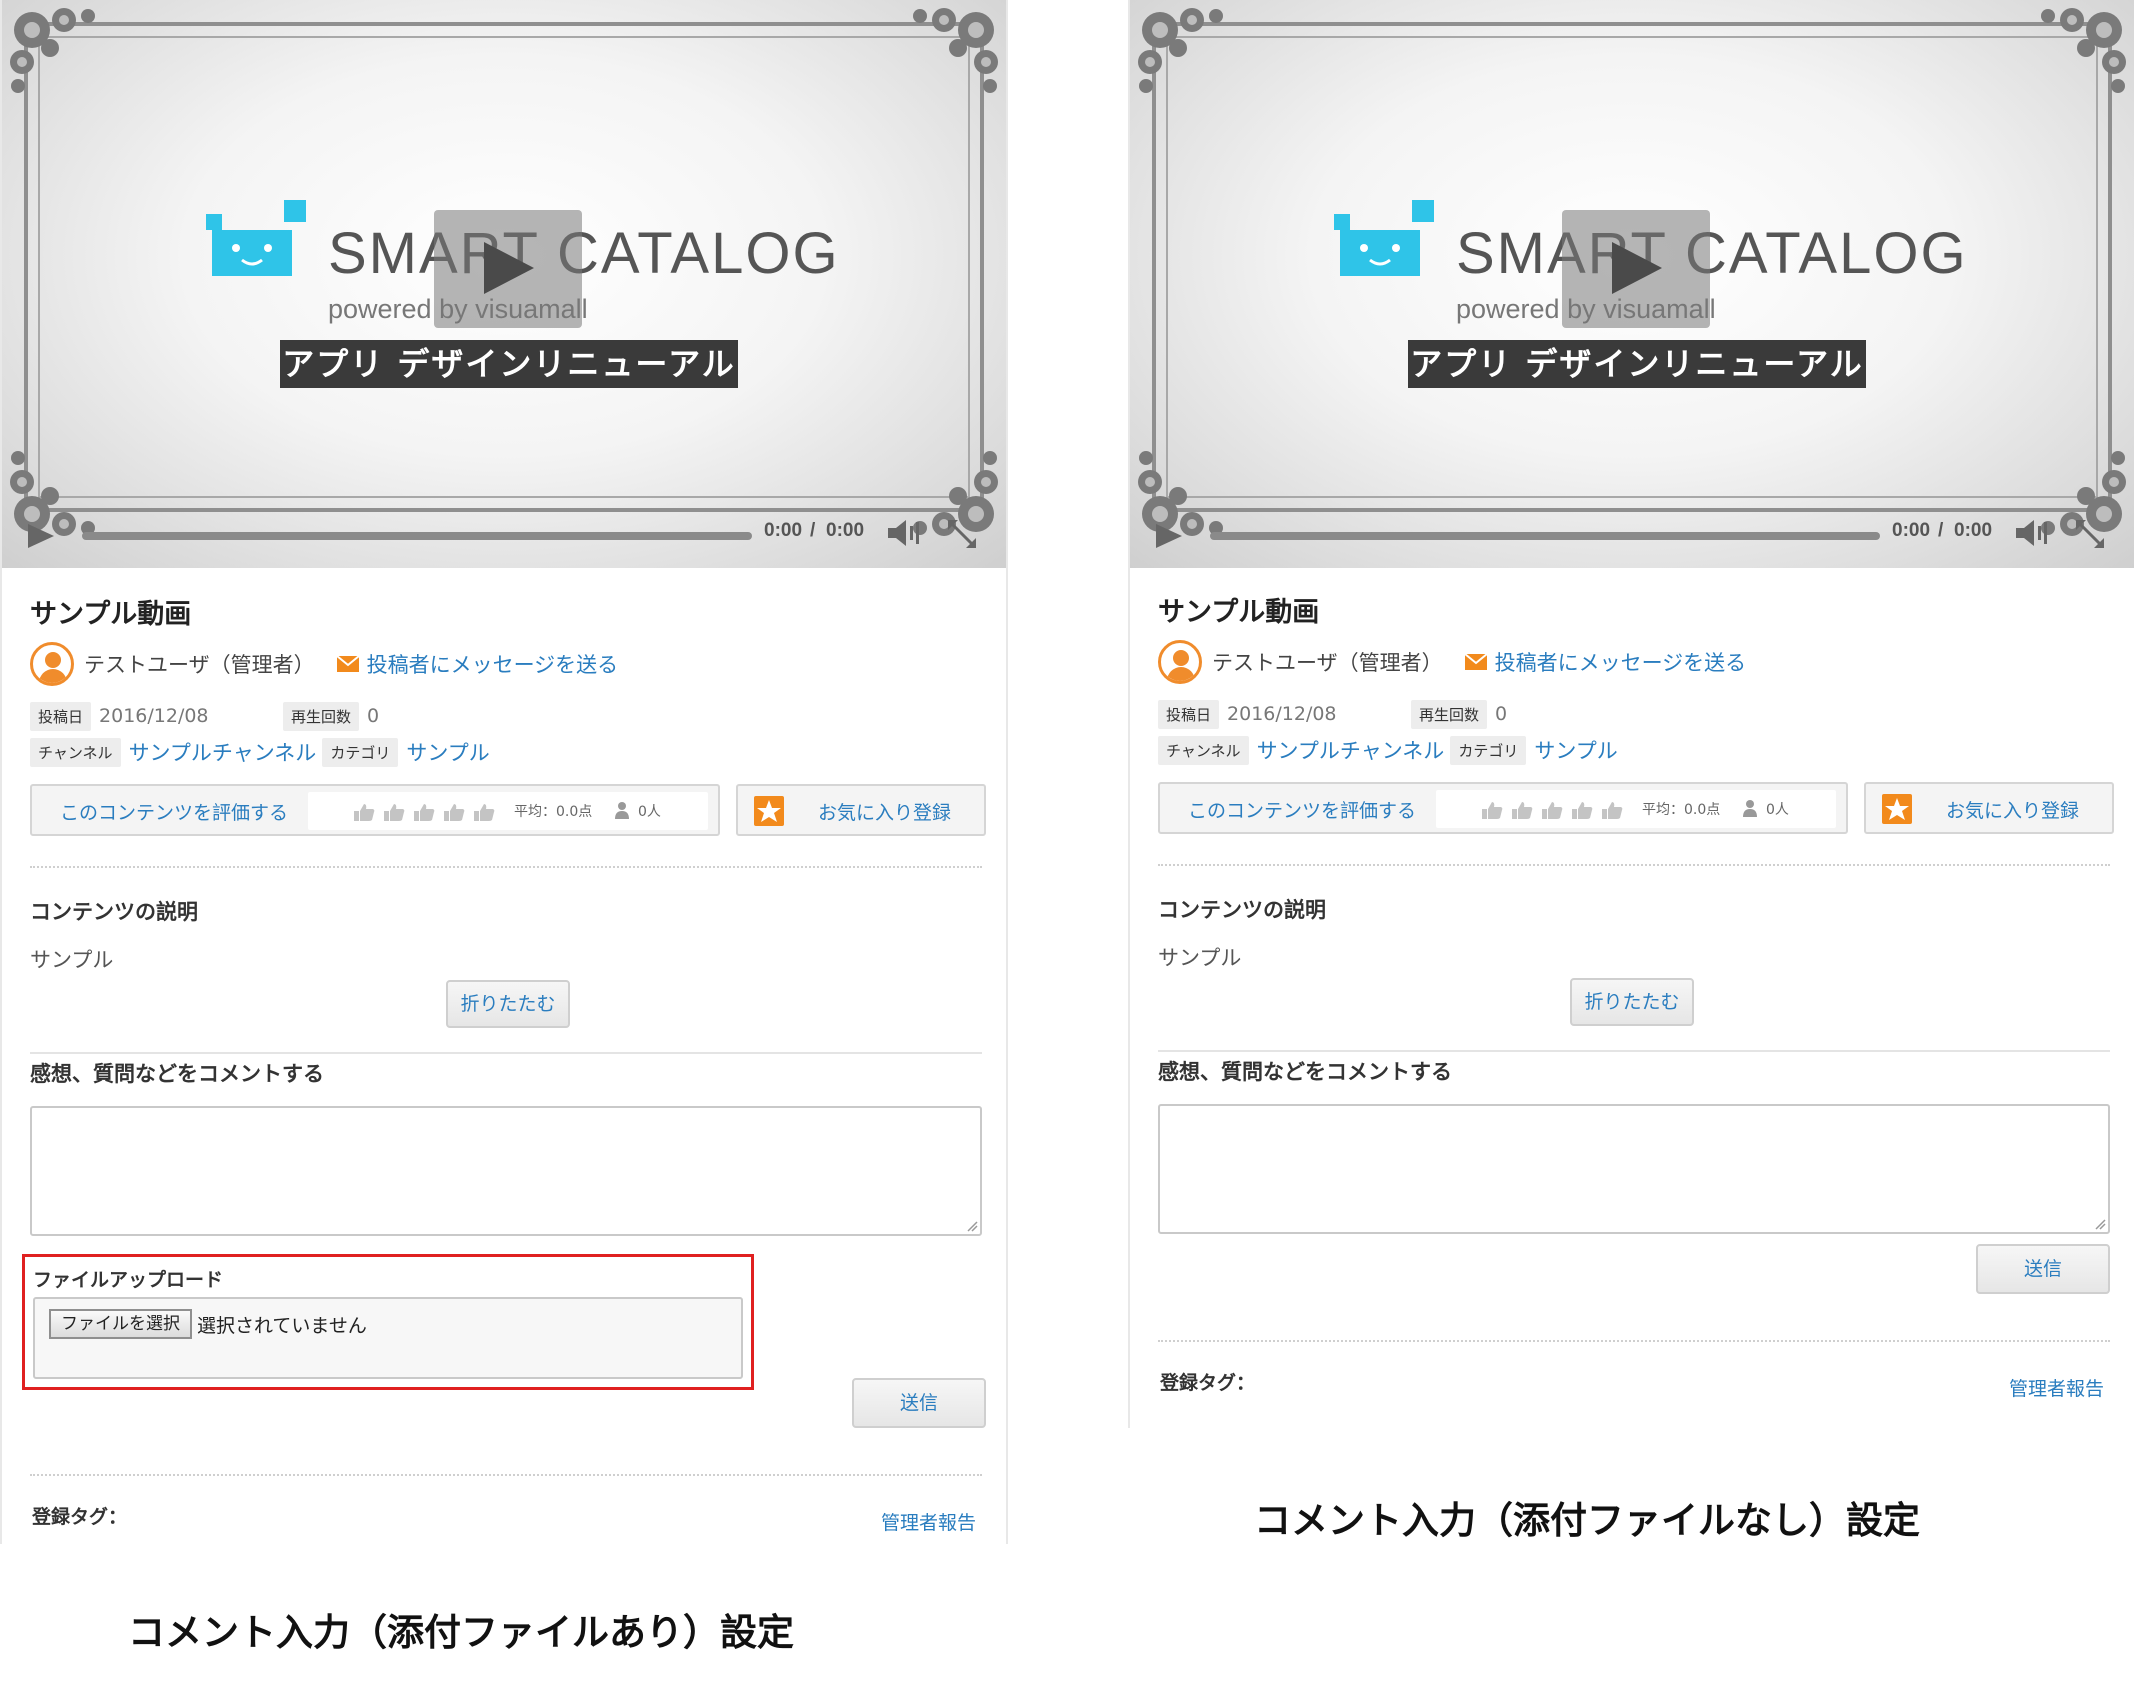  Describe the element at coordinates (845, 530) in the screenshot. I see `total-time: 0:00` at that location.